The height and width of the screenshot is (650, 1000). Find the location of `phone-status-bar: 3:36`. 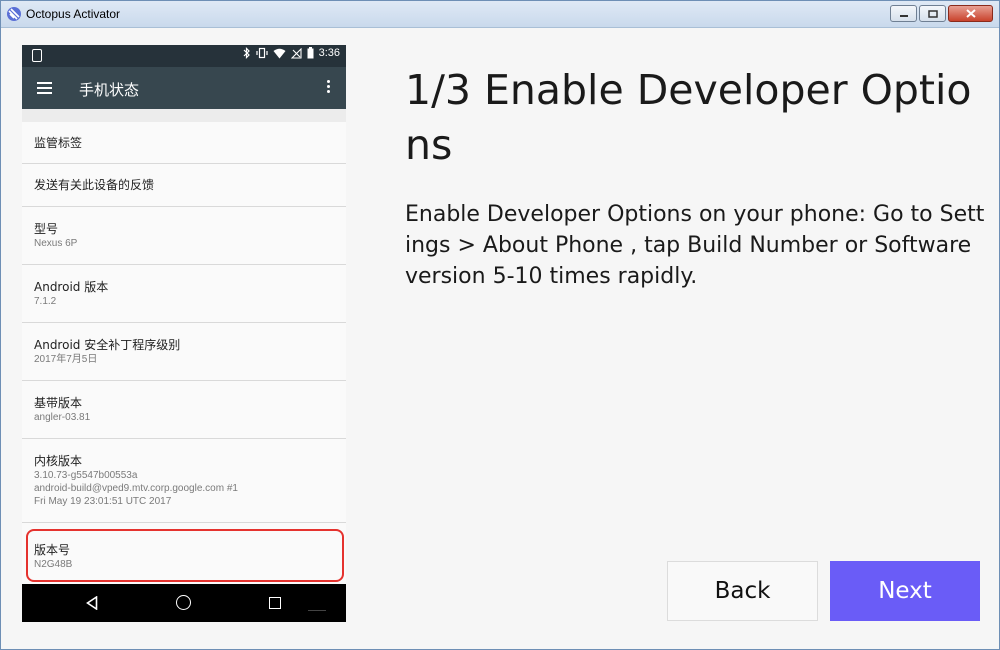

phone-status-bar: 3:36 is located at coordinates (184, 56).